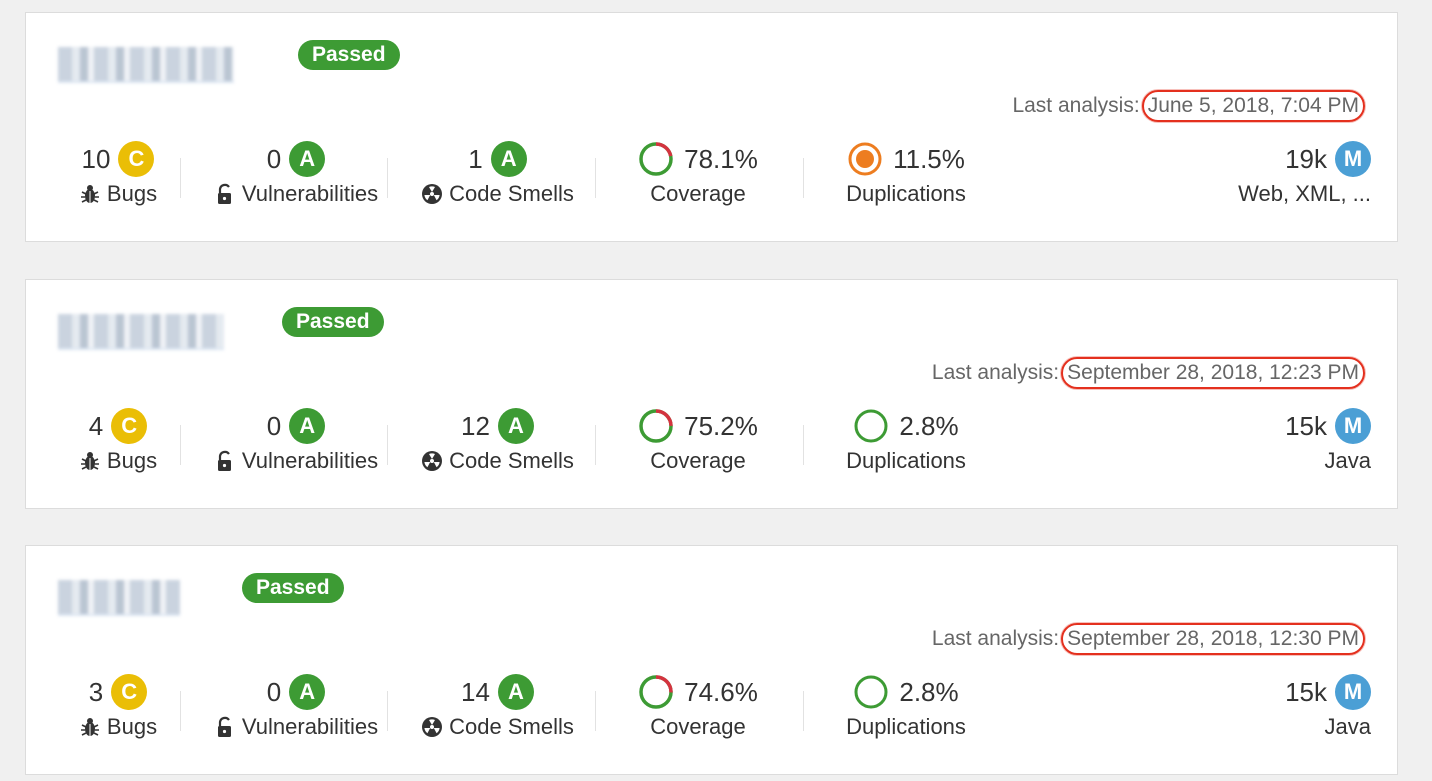  What do you see at coordinates (865, 159) in the screenshot?
I see `duplications-high-icon` at bounding box center [865, 159].